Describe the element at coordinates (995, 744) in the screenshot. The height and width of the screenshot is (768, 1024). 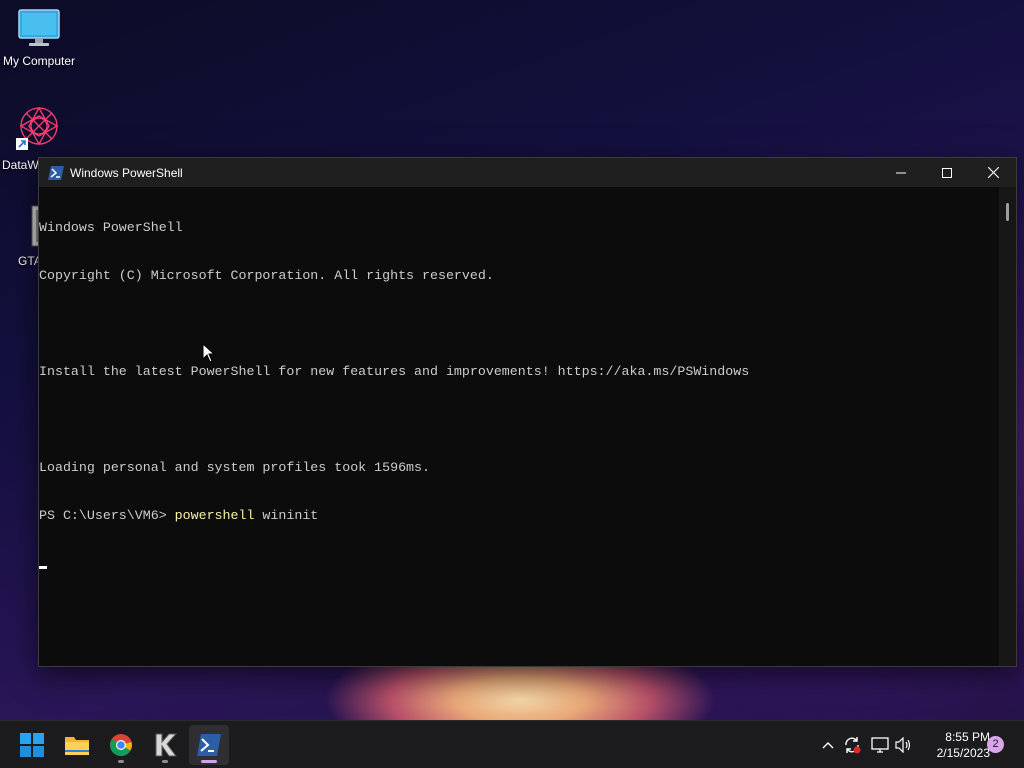
I see `notification-badge: 2` at that location.